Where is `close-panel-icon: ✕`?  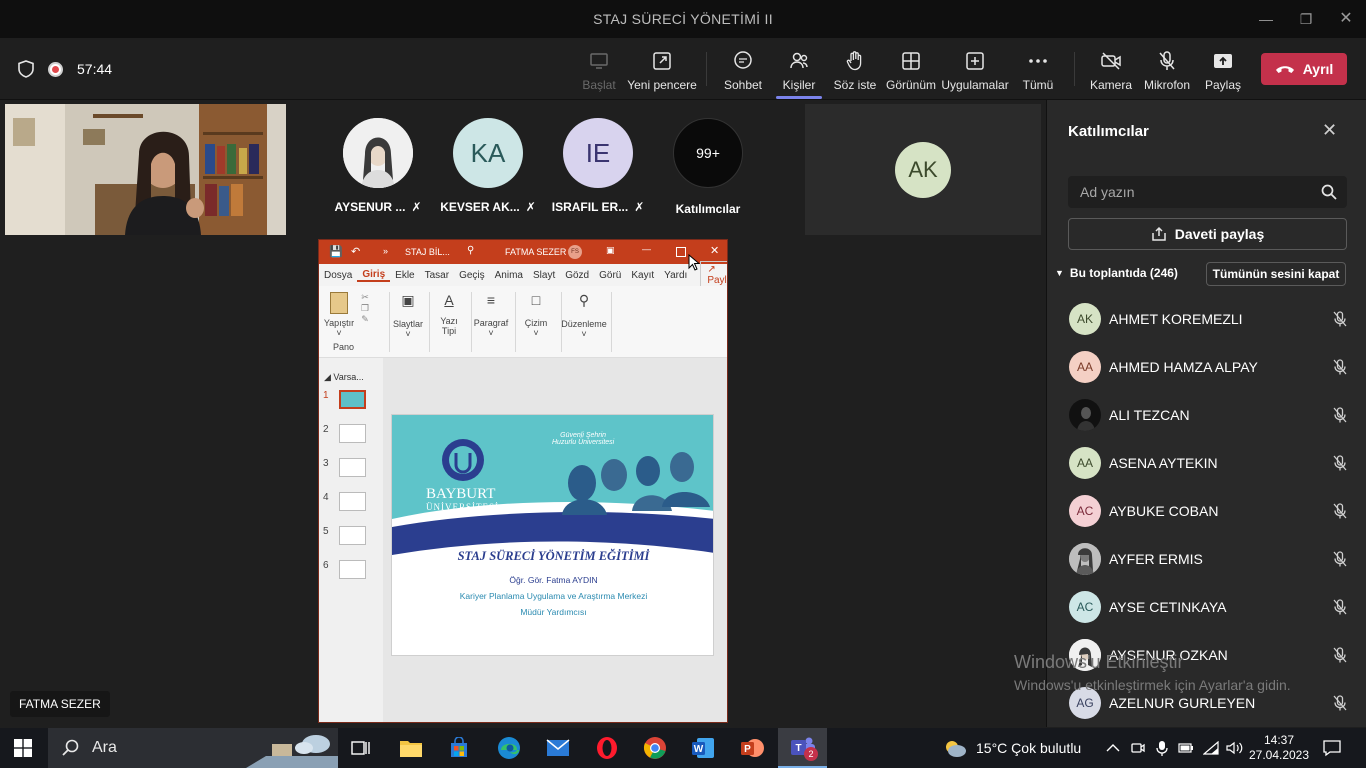 close-panel-icon: ✕ is located at coordinates (1329, 130).